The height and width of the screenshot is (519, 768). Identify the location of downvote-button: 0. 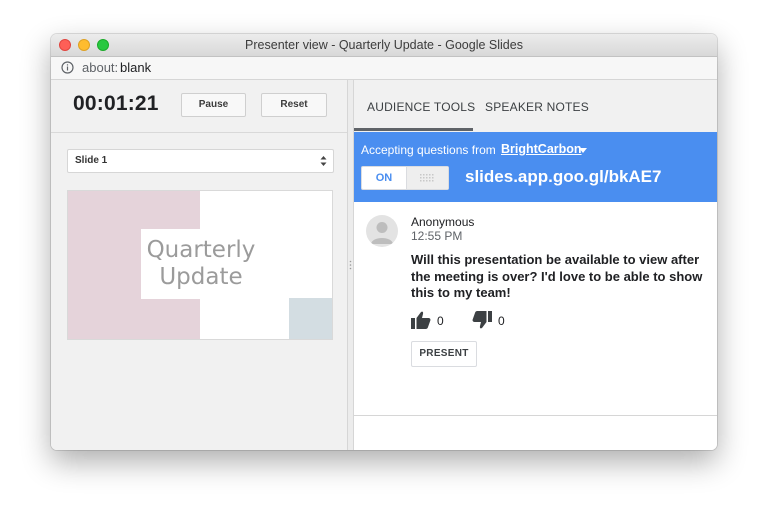
(492, 320).